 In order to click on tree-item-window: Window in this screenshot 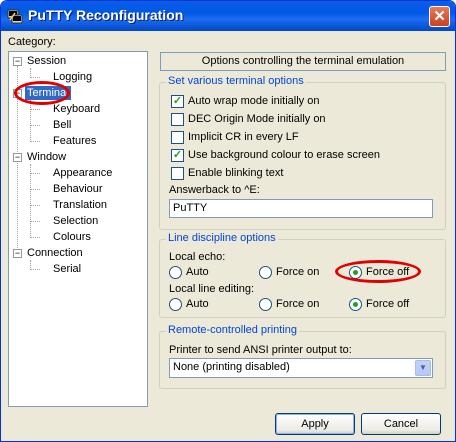, I will do `click(46, 157)`.